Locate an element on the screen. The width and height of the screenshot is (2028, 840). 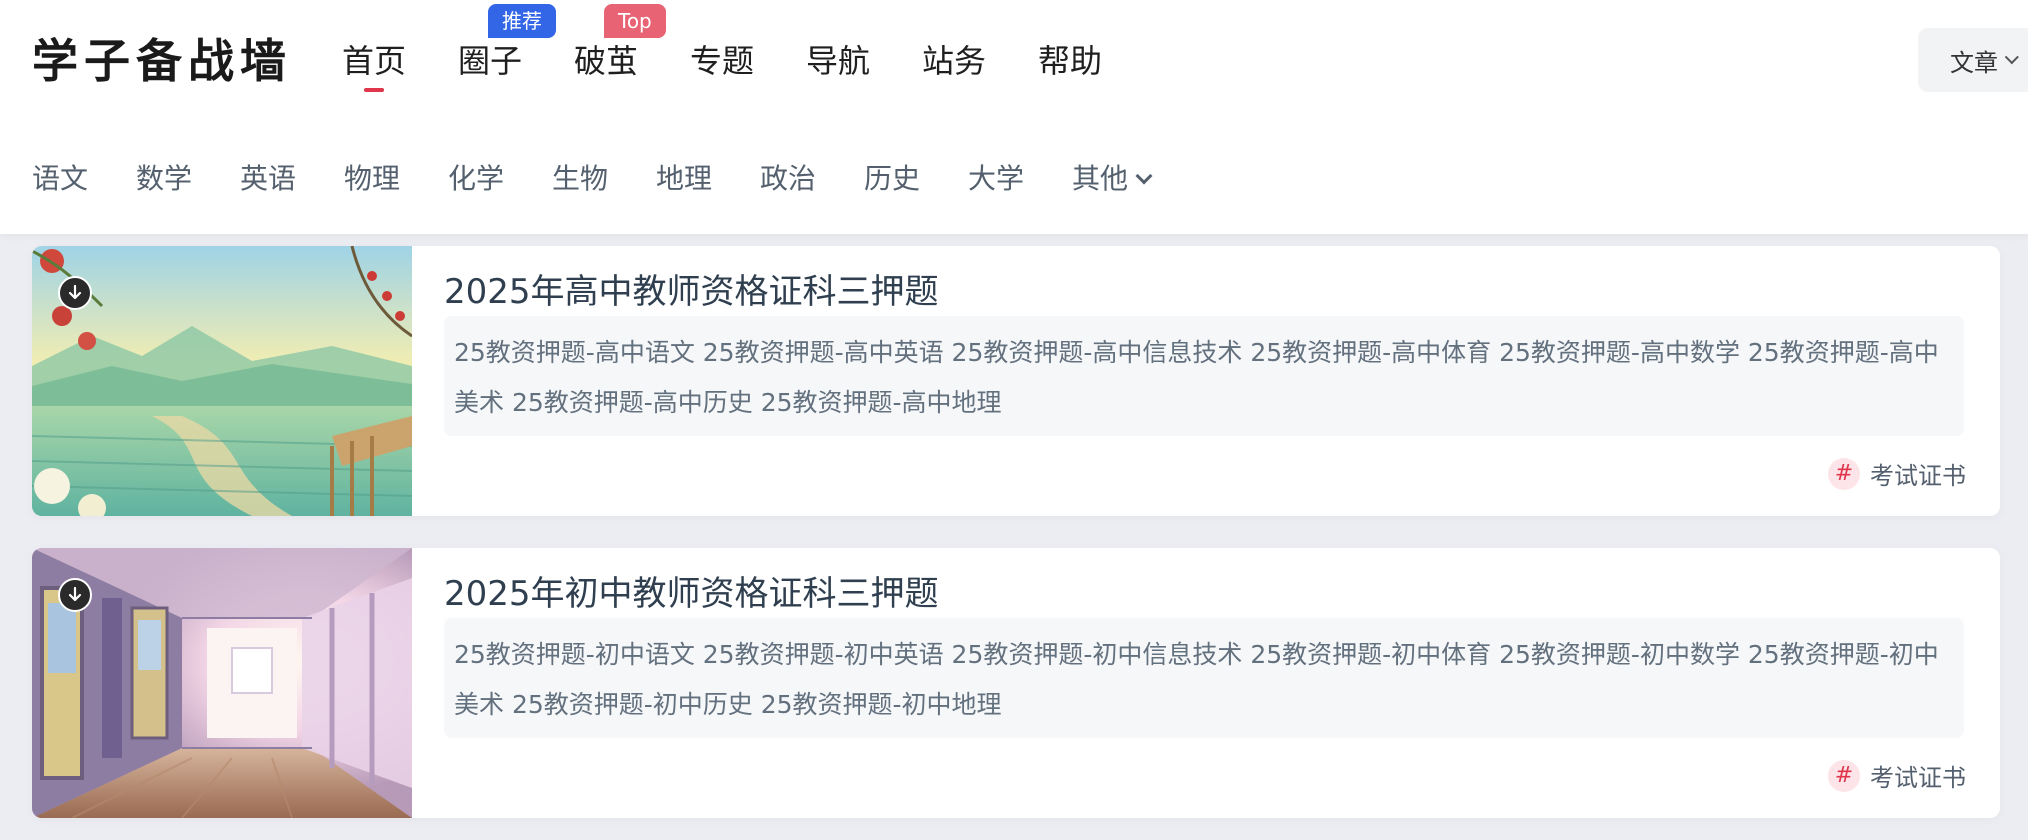
subject-item-math: 数学 is located at coordinates (188, 179).